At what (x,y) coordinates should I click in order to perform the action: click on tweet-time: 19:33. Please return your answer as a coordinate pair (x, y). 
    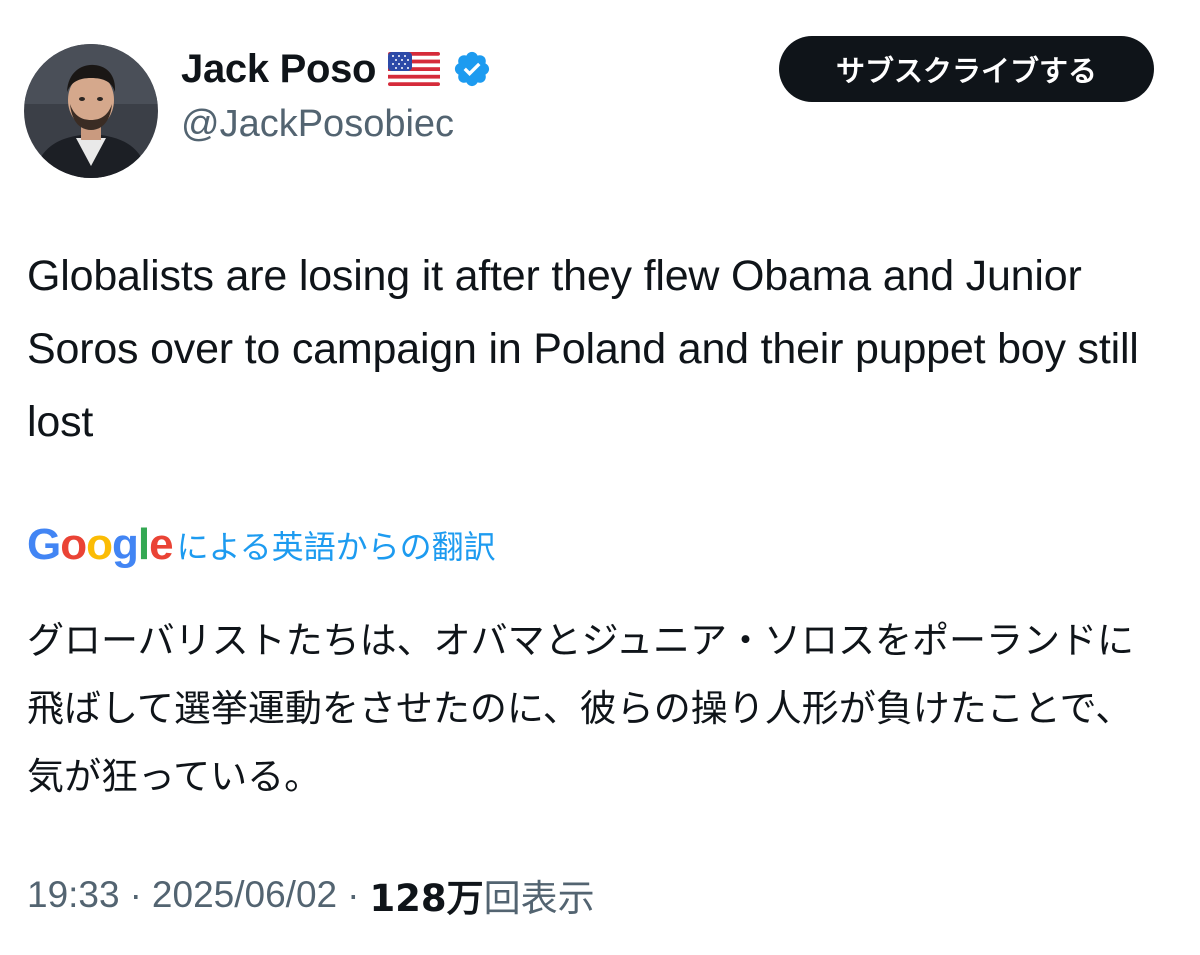
    Looking at the image, I should click on (73, 895).